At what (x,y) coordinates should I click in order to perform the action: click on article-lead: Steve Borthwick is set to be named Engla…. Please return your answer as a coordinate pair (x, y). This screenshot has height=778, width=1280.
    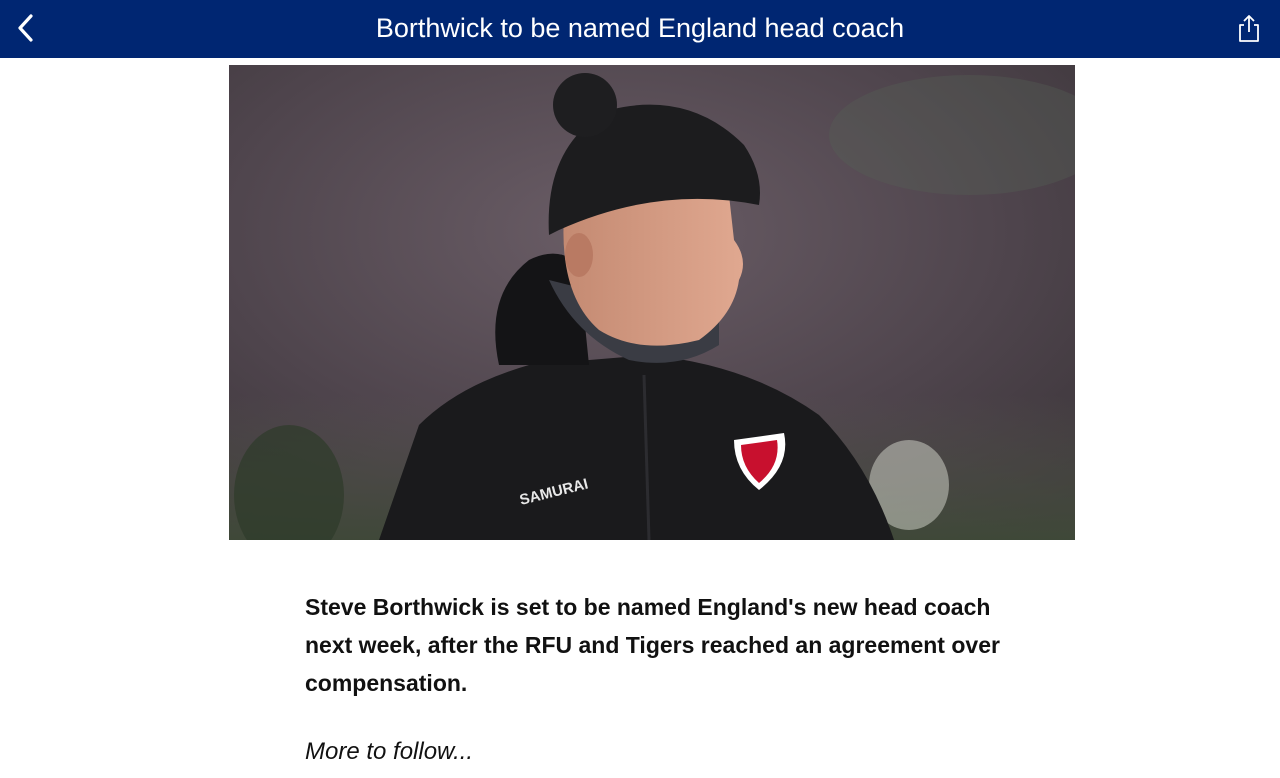
    Looking at the image, I should click on (652, 645).